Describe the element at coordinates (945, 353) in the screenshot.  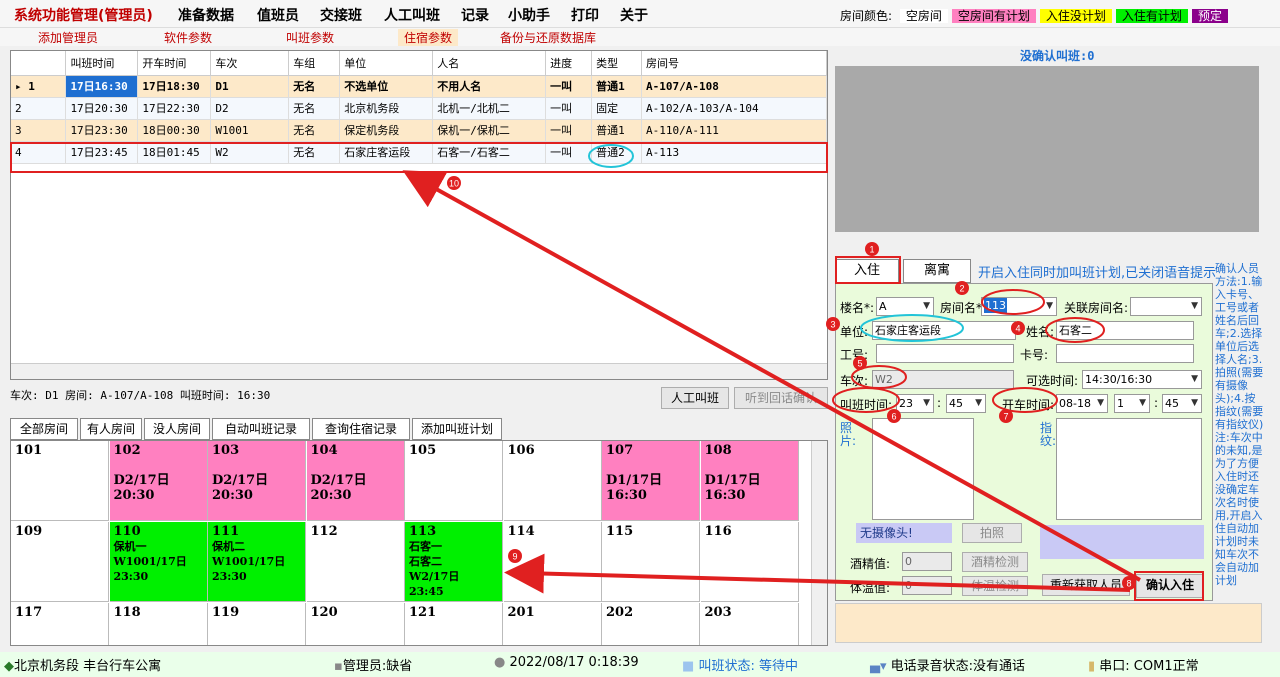
I see `work-no-field` at that location.